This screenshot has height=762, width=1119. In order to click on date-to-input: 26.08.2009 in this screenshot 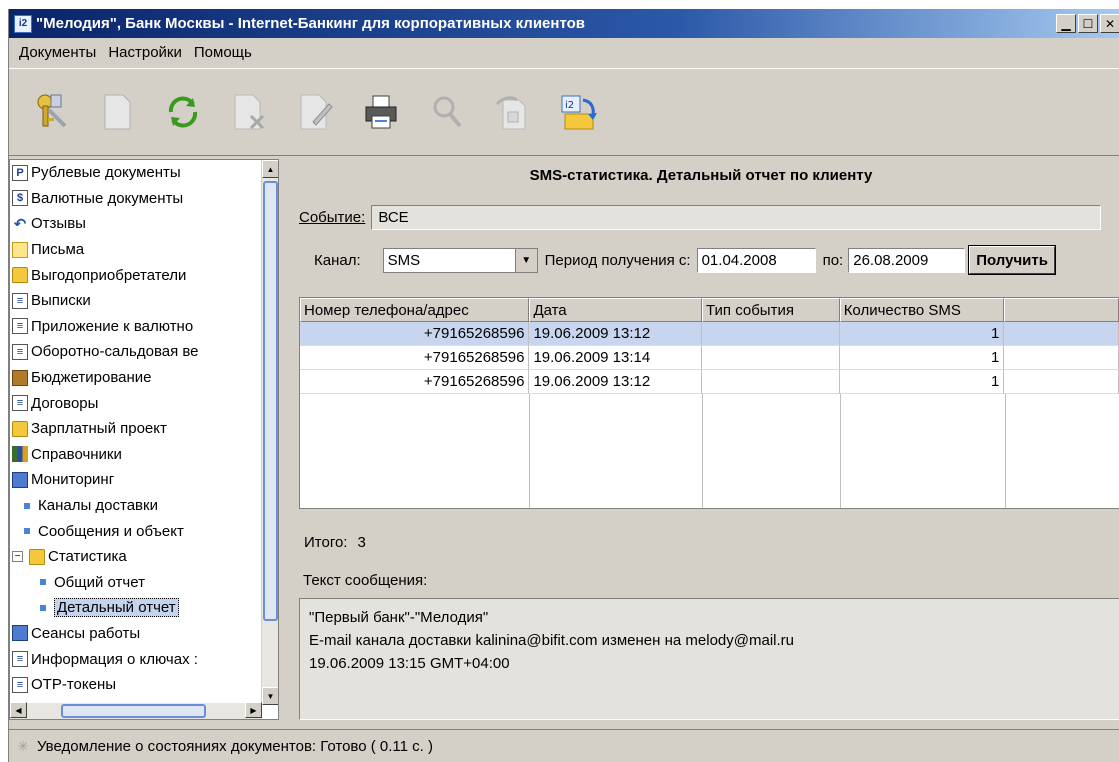, I will do `click(907, 260)`.